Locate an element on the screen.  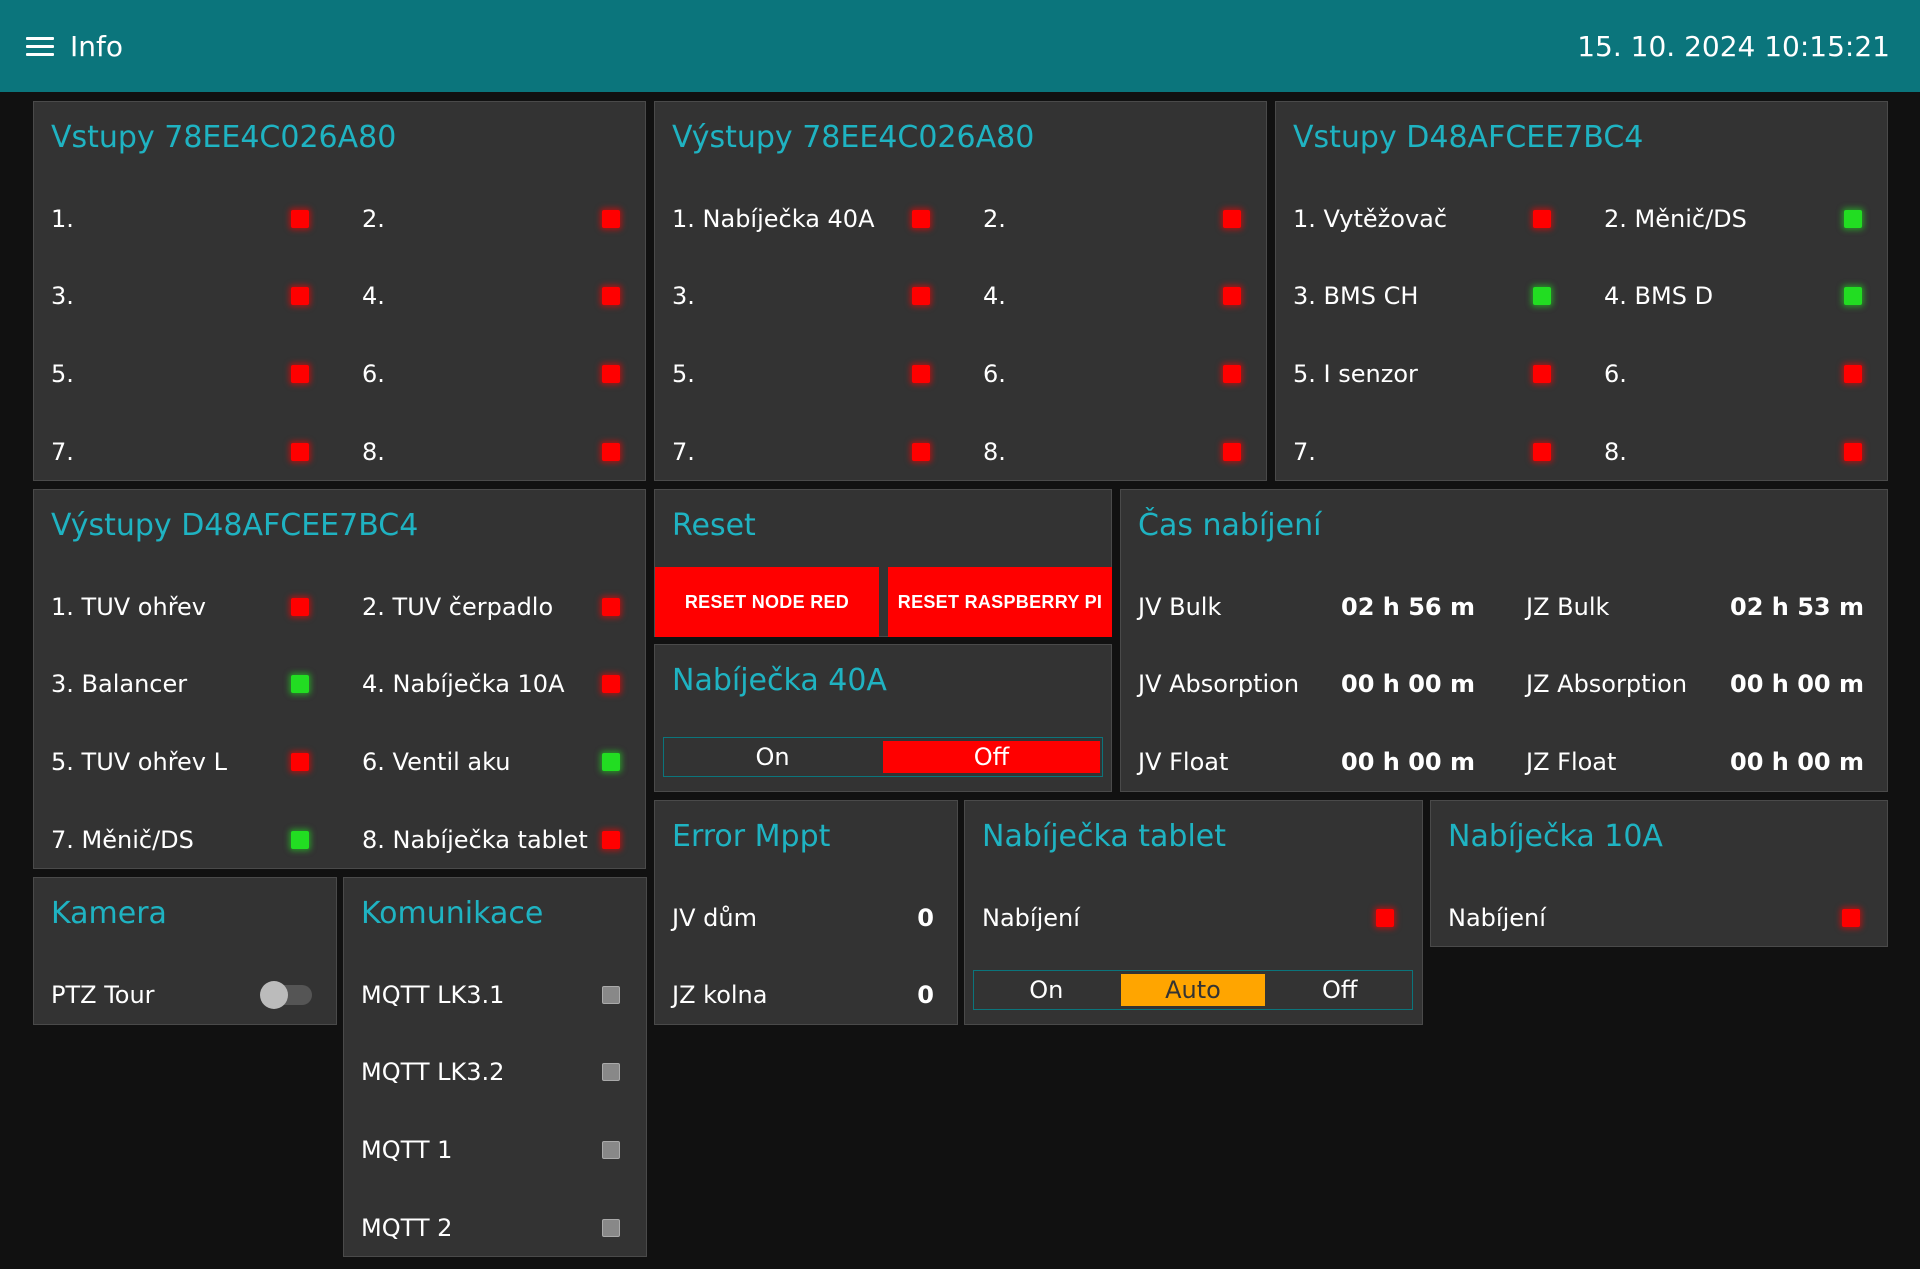
reset-node-red-button: RESET NODE RED is located at coordinates (767, 602).